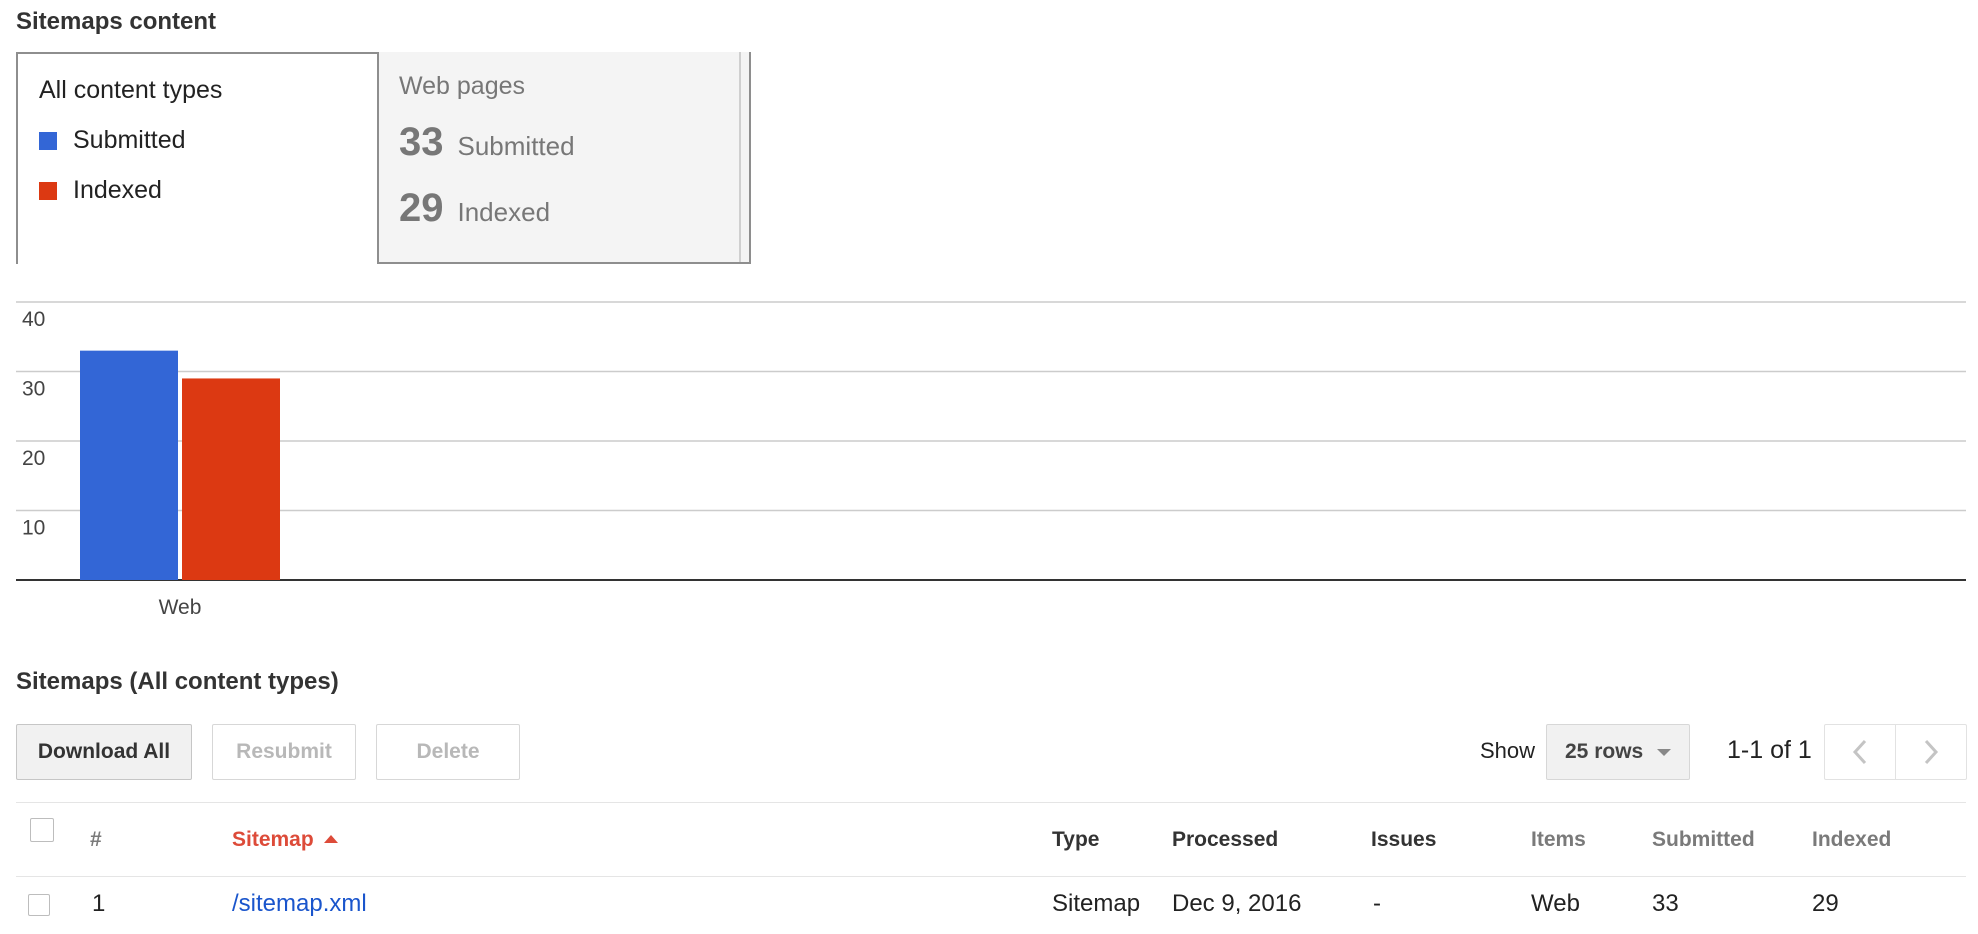 Image resolution: width=1978 pixels, height=934 pixels. I want to click on tab-all-label: All content types, so click(131, 90).